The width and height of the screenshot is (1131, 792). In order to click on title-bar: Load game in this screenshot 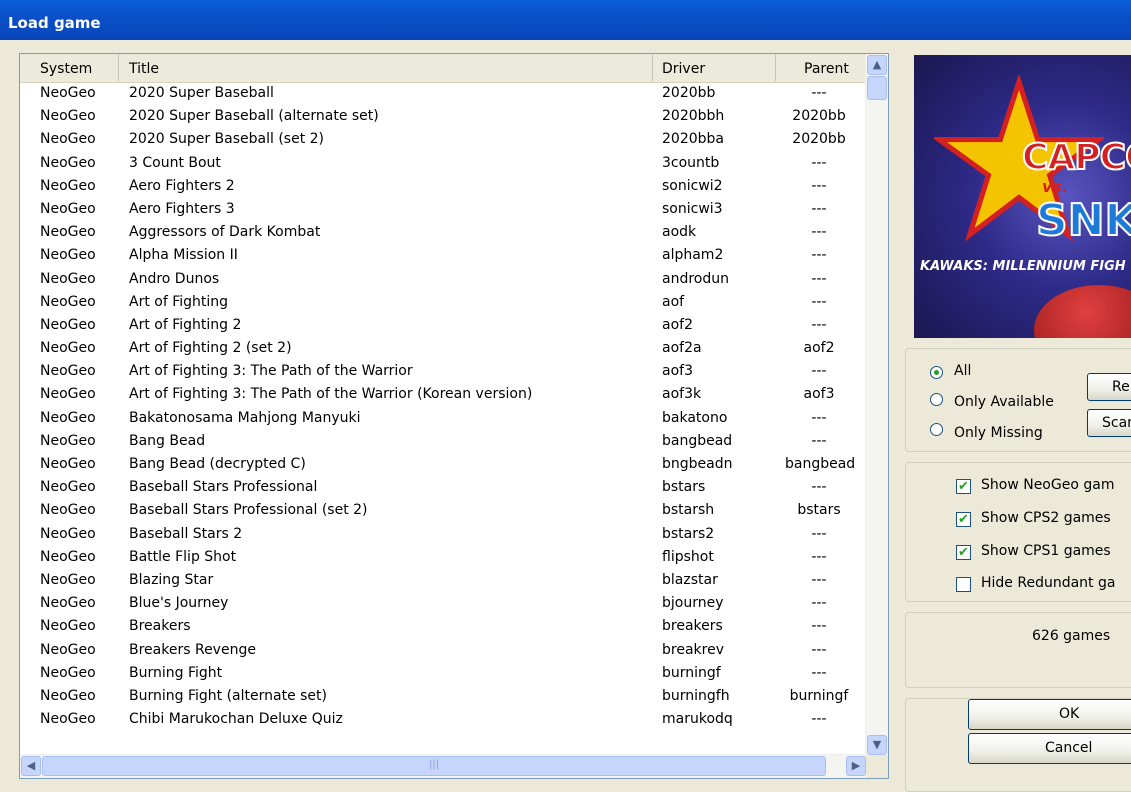, I will do `click(565, 20)`.